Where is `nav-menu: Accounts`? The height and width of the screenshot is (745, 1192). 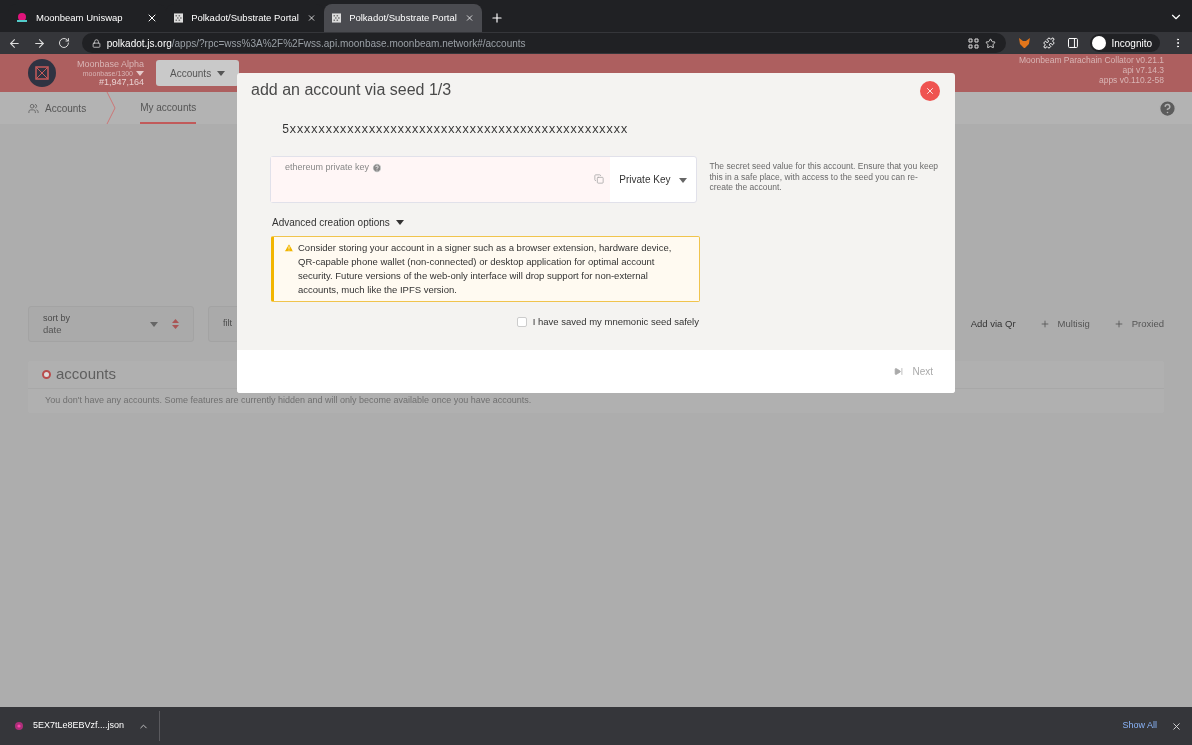
nav-menu: Accounts is located at coordinates (198, 73).